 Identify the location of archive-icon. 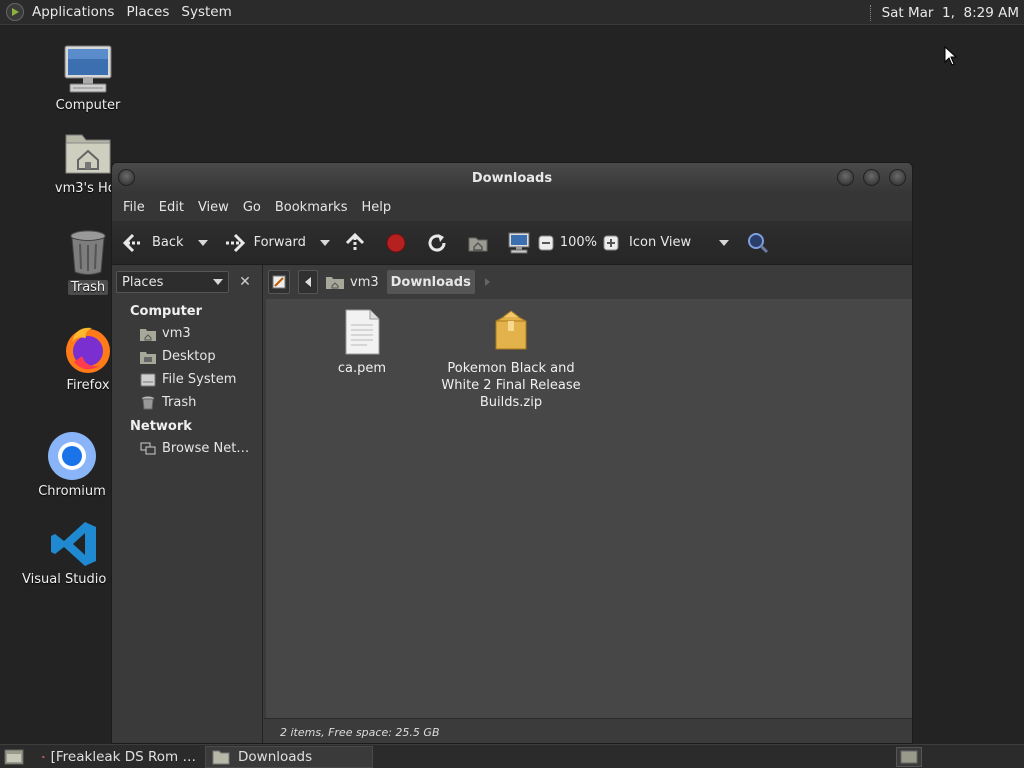
(511, 332).